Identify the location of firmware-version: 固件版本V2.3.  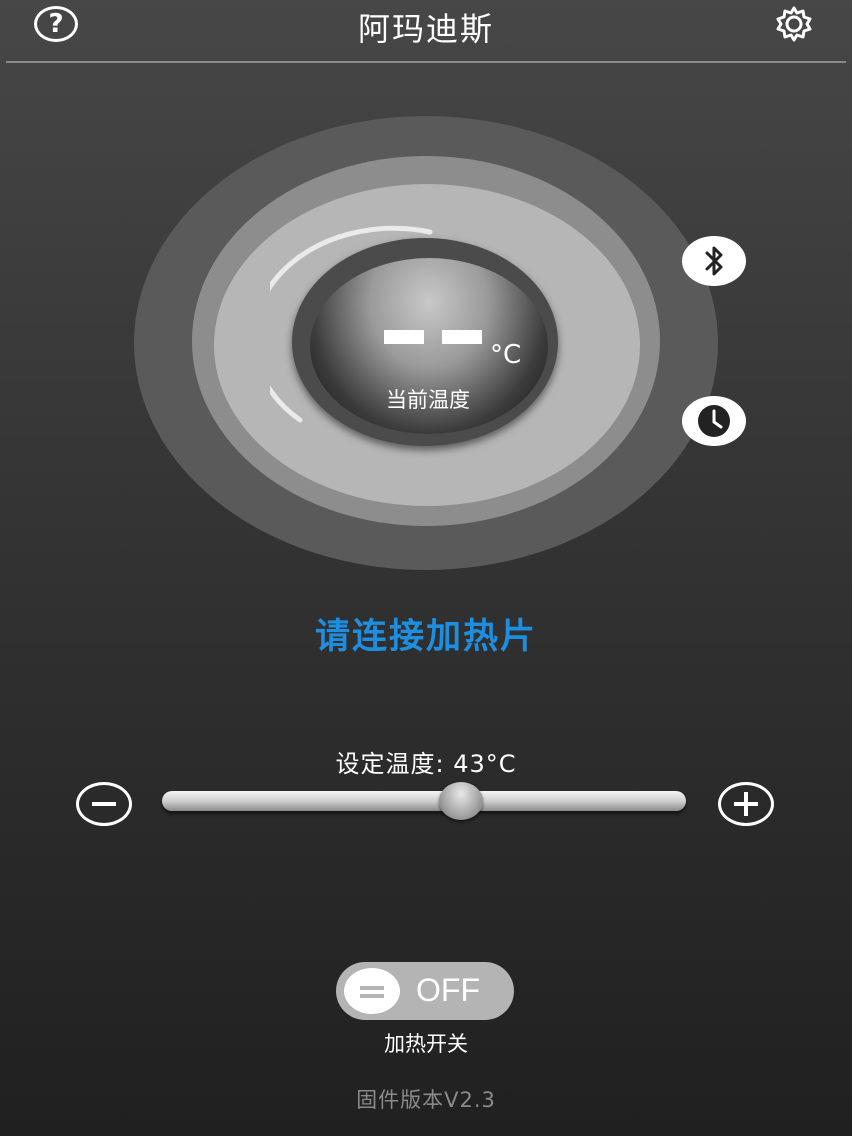
(426, 1100).